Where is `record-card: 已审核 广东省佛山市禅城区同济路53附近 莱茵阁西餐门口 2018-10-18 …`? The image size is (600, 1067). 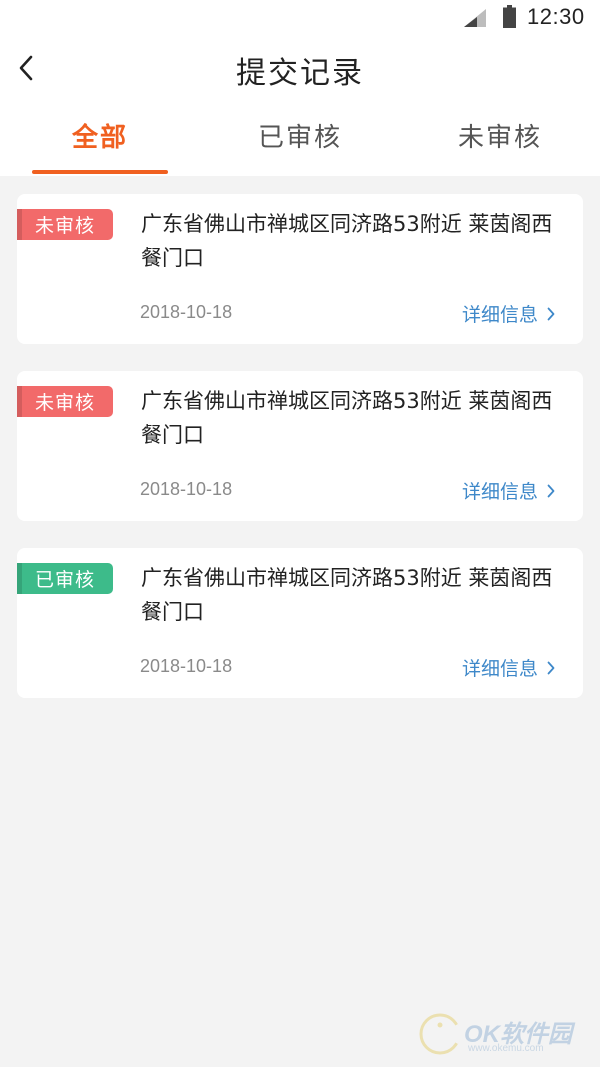
record-card: 已审核 广东省佛山市禅城区同济路53附近 莱茵阁西餐门口 2018-10-18 … is located at coordinates (300, 623).